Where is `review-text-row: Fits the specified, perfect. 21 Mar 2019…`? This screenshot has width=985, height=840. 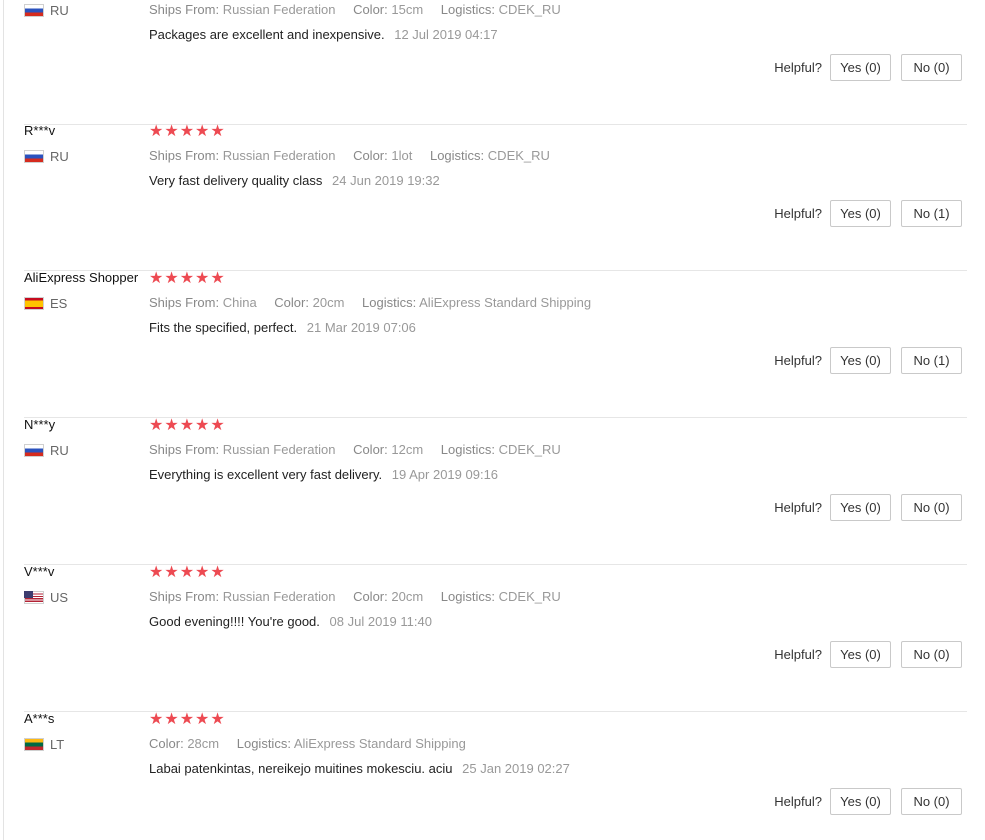
review-text-row: Fits the specified, perfect. 21 Mar 2019… is located at coordinates (282, 327).